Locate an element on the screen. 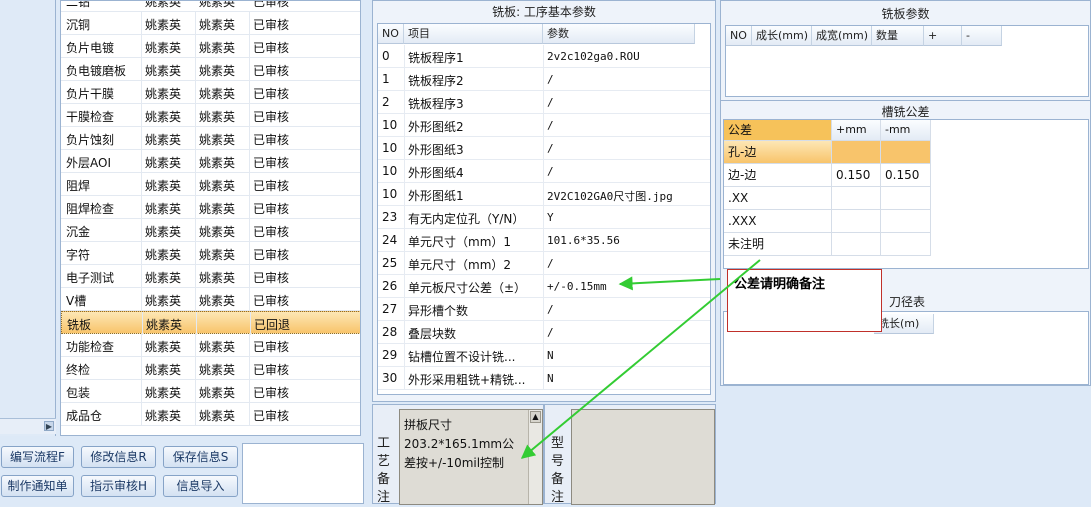  process-row: 外层AOI 姚素英 姚素英 已审核 is located at coordinates (210, 161).